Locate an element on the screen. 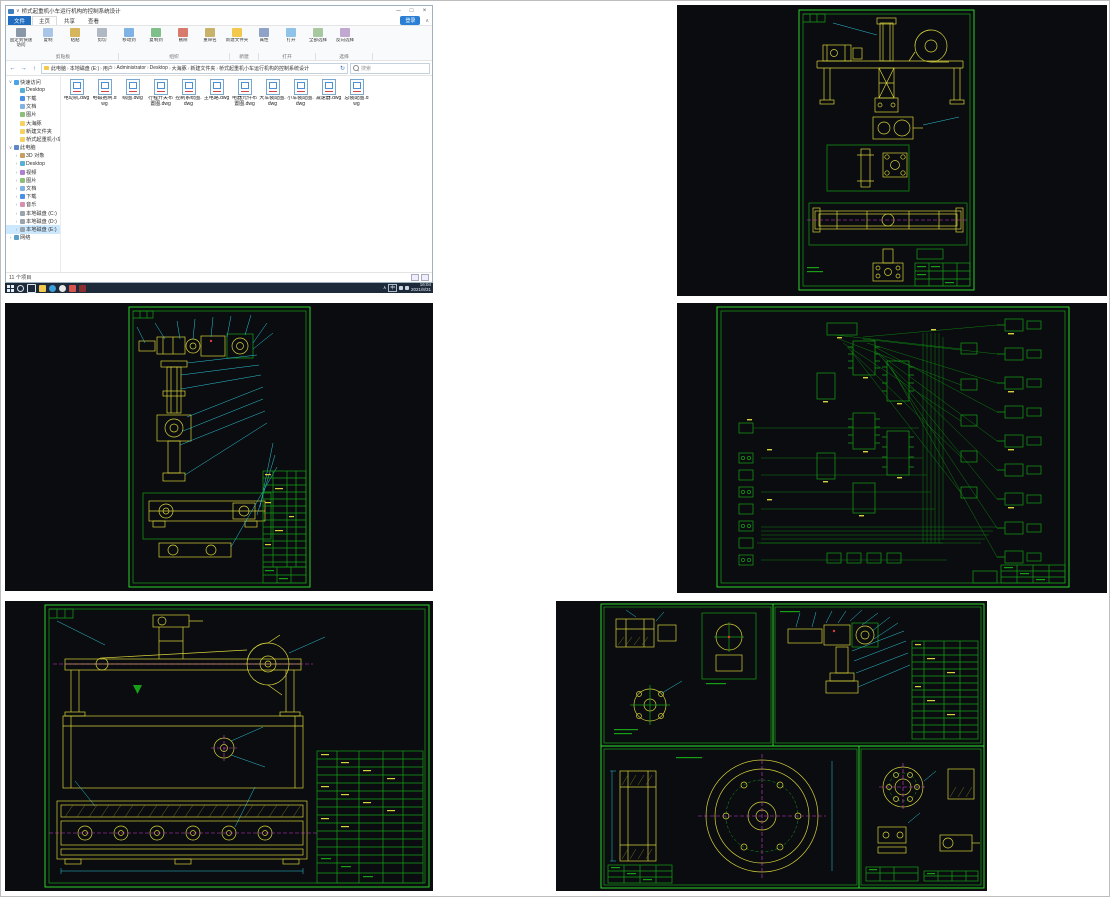 Image resolution: width=1110 pixels, height=897 pixels. sidebar-item: › 图片 is located at coordinates (33, 180).